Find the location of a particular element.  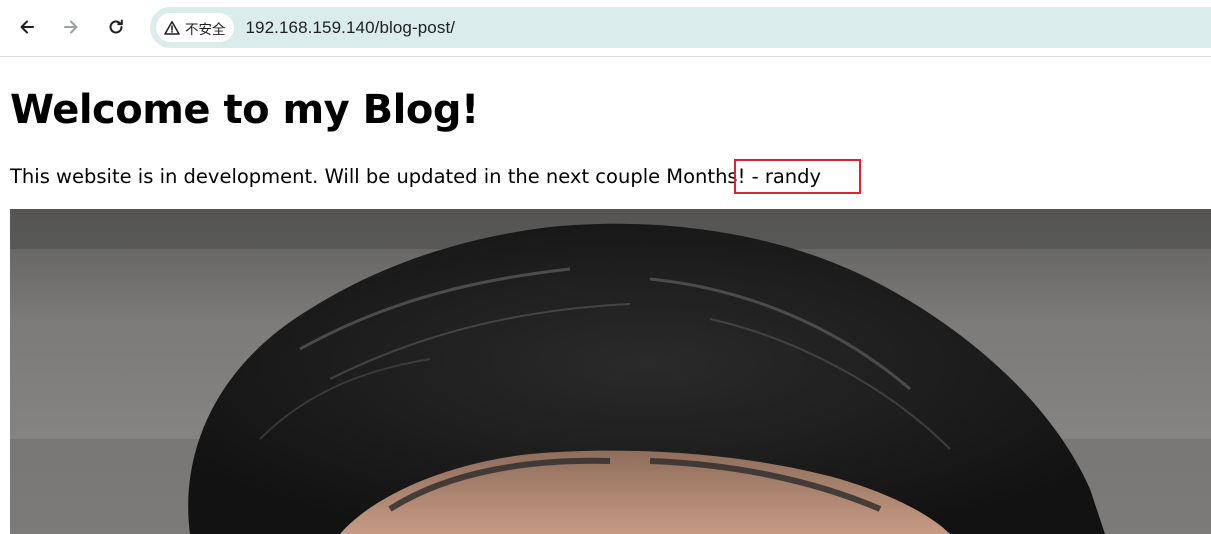

security-label: 不安全 is located at coordinates (205, 29).